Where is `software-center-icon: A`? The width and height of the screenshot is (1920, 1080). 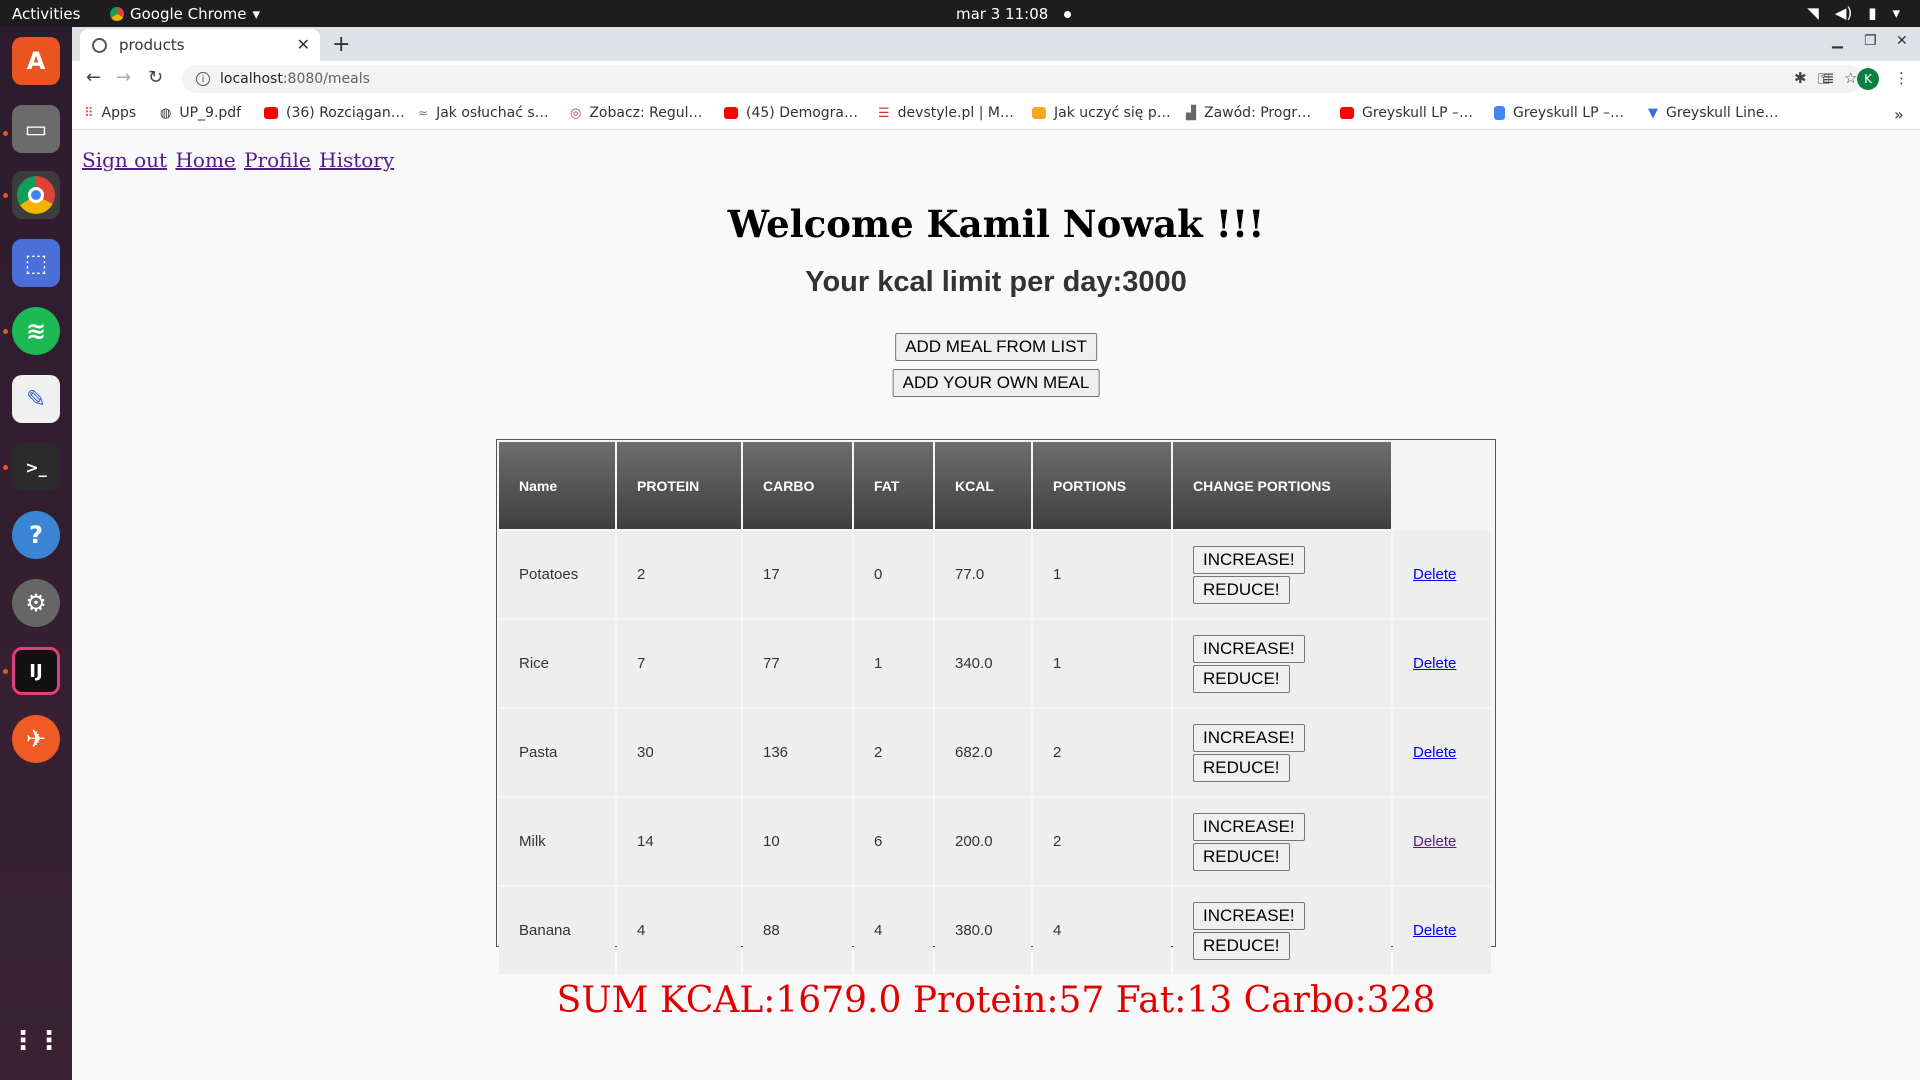
software-center-icon: A is located at coordinates (36, 61).